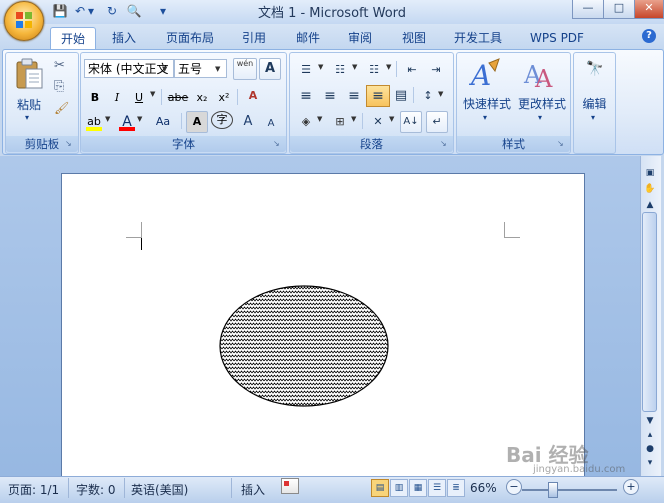 This screenshot has width=664, height=503. What do you see at coordinates (159, 489) in the screenshot?
I see `language-indicator: 英语(美国)` at bounding box center [159, 489].